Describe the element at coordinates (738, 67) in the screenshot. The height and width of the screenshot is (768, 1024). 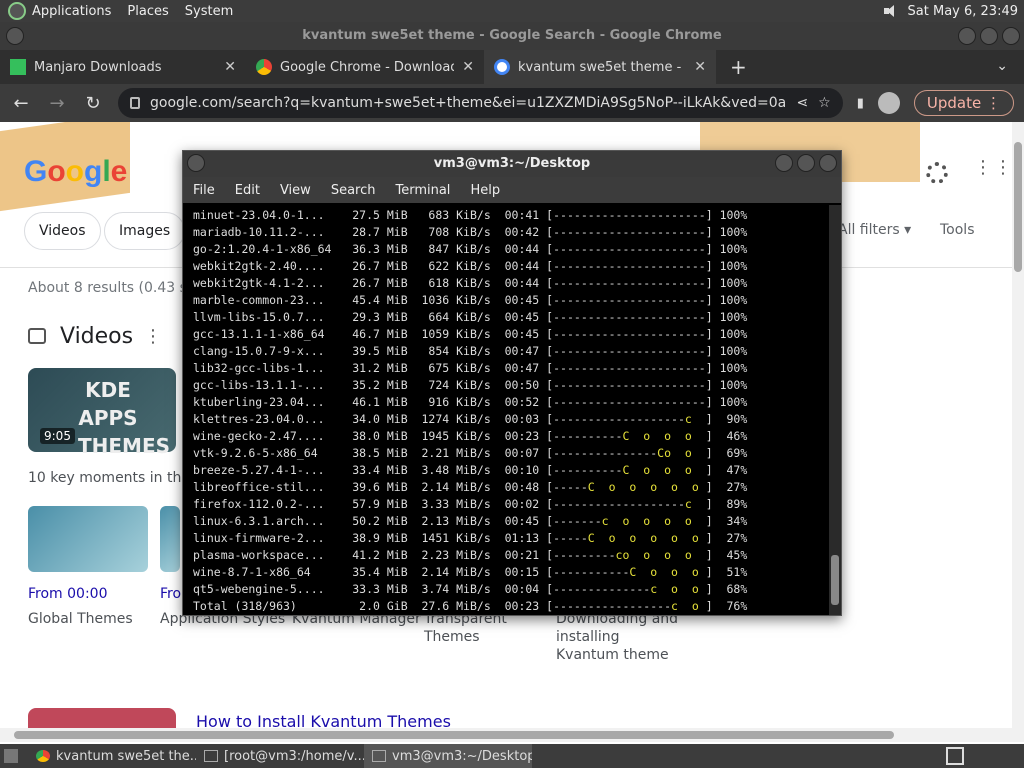
I see `new-tab-button: +` at that location.